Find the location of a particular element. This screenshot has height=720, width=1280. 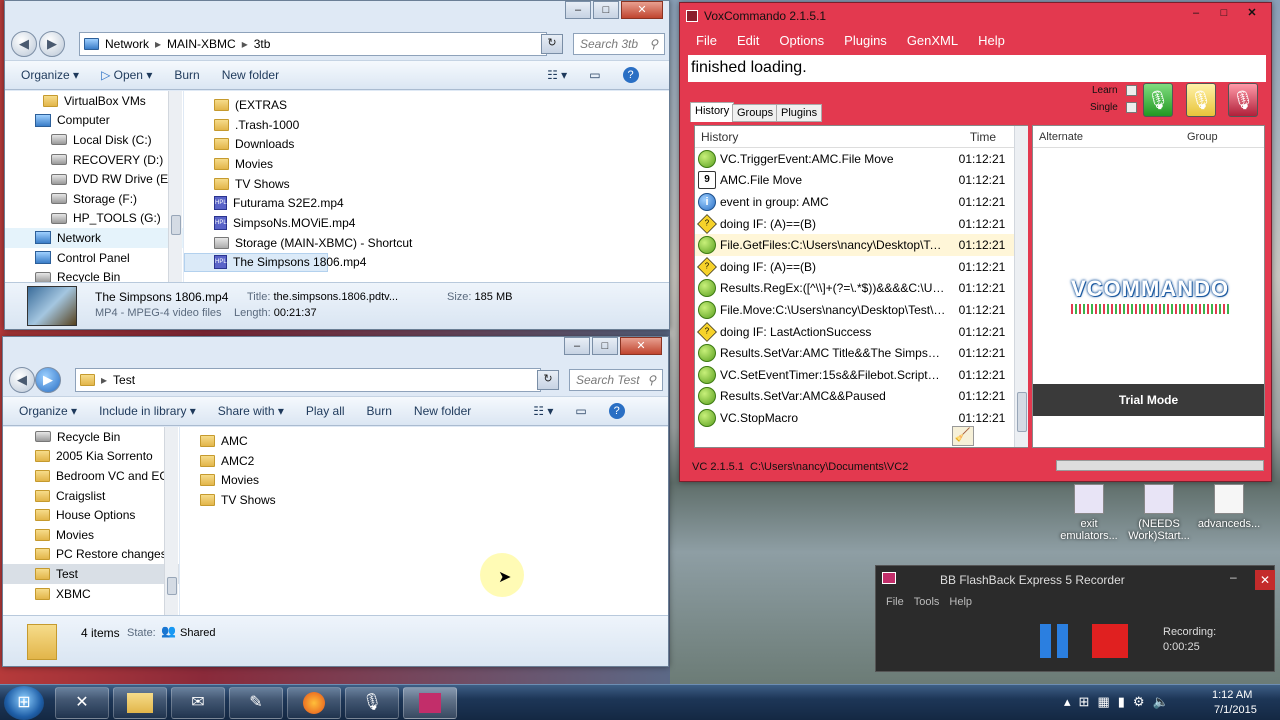

menu-options: Options is located at coordinates (801, 40).